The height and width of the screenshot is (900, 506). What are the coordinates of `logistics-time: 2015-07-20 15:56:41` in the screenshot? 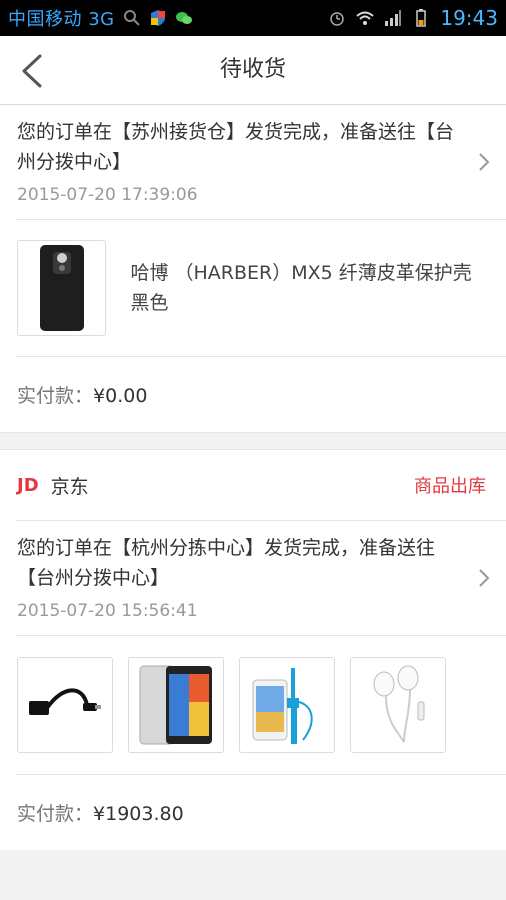 It's located at (107, 611).